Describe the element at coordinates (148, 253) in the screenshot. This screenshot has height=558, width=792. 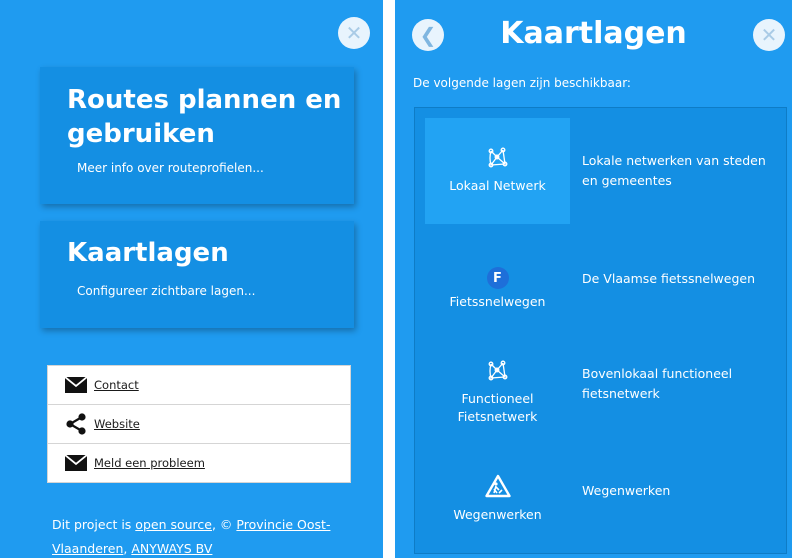
I see `kaartlagen-card-title: Kaartlagen` at that location.